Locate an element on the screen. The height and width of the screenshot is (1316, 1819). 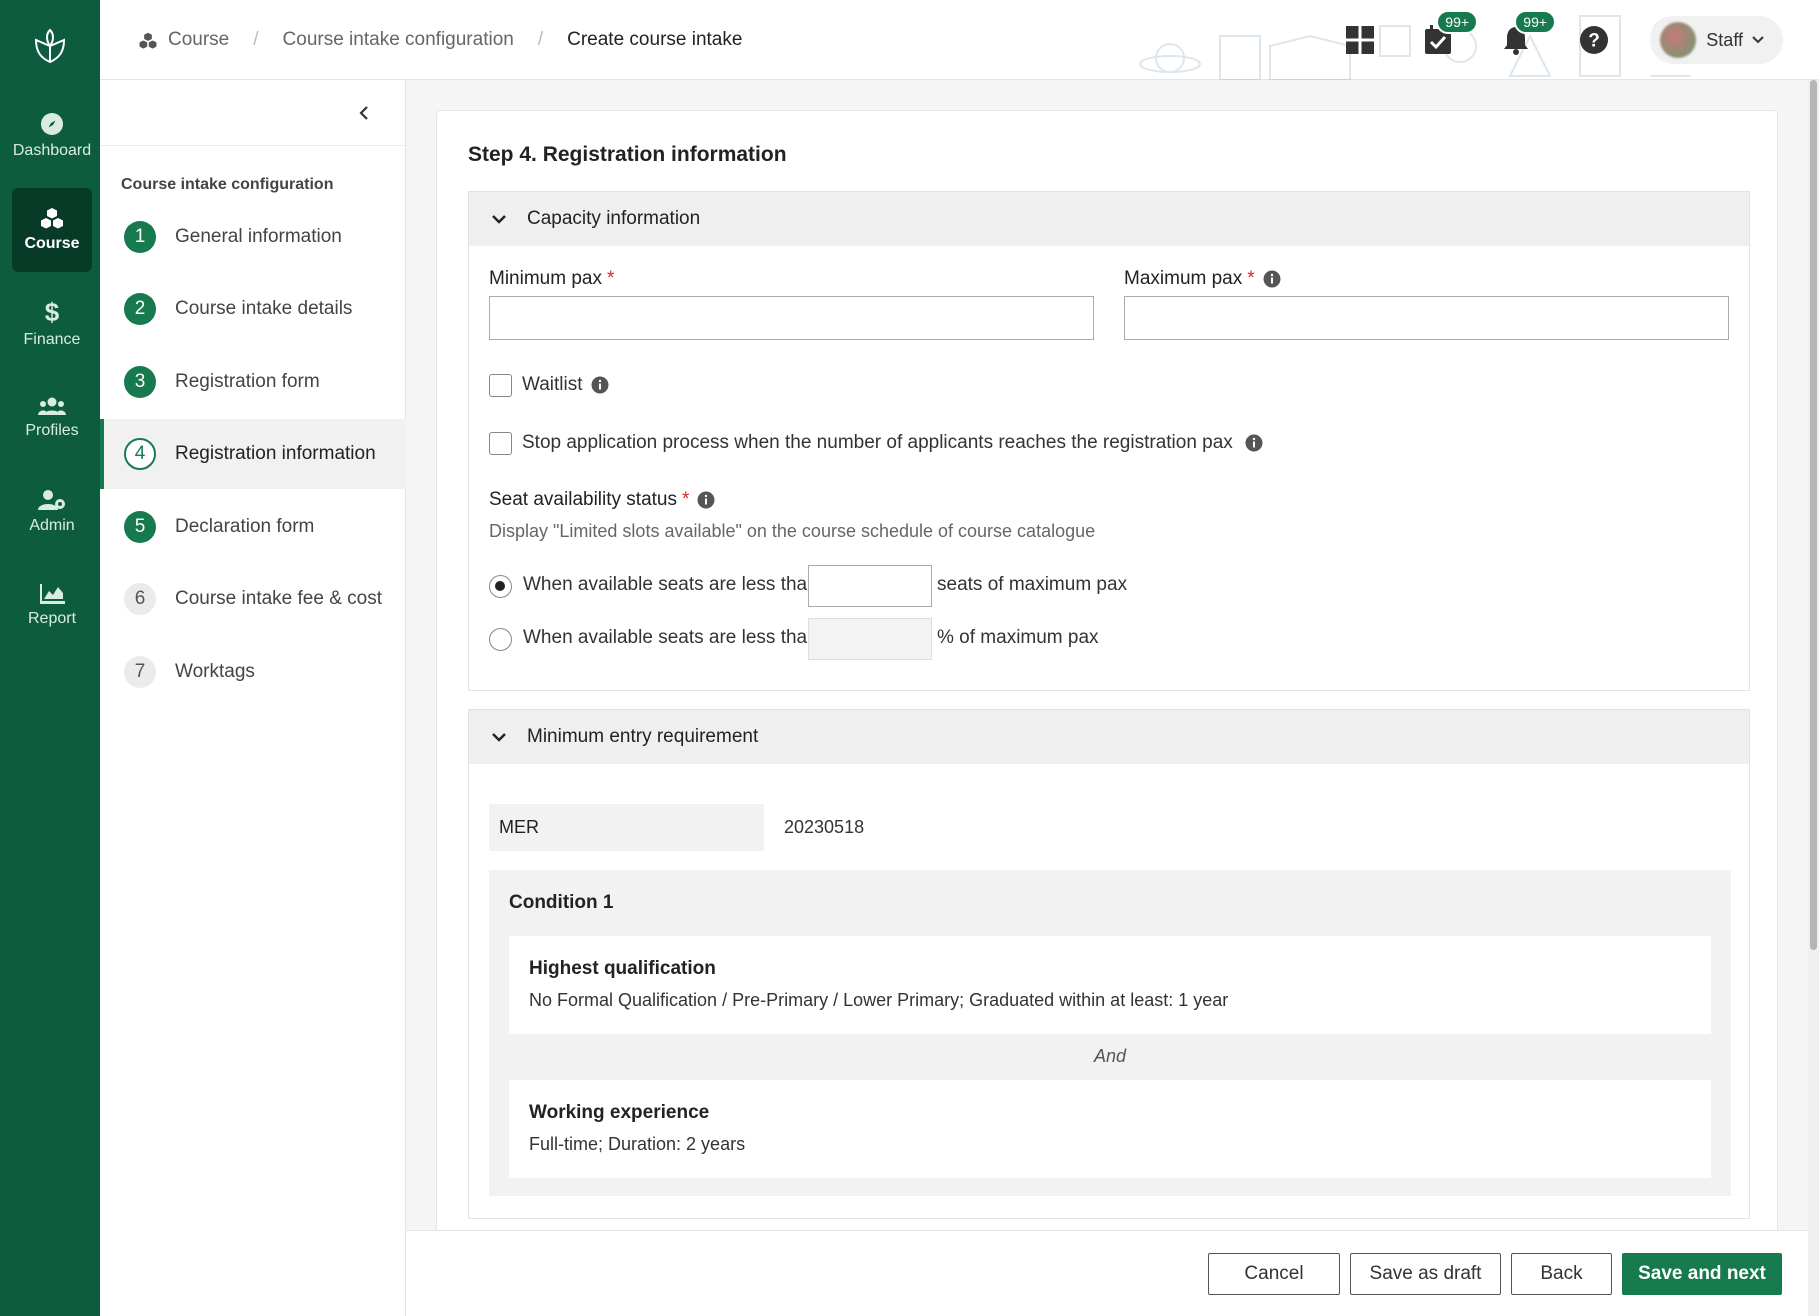
min-pax-label-text: Minimum pax is located at coordinates (545, 278).